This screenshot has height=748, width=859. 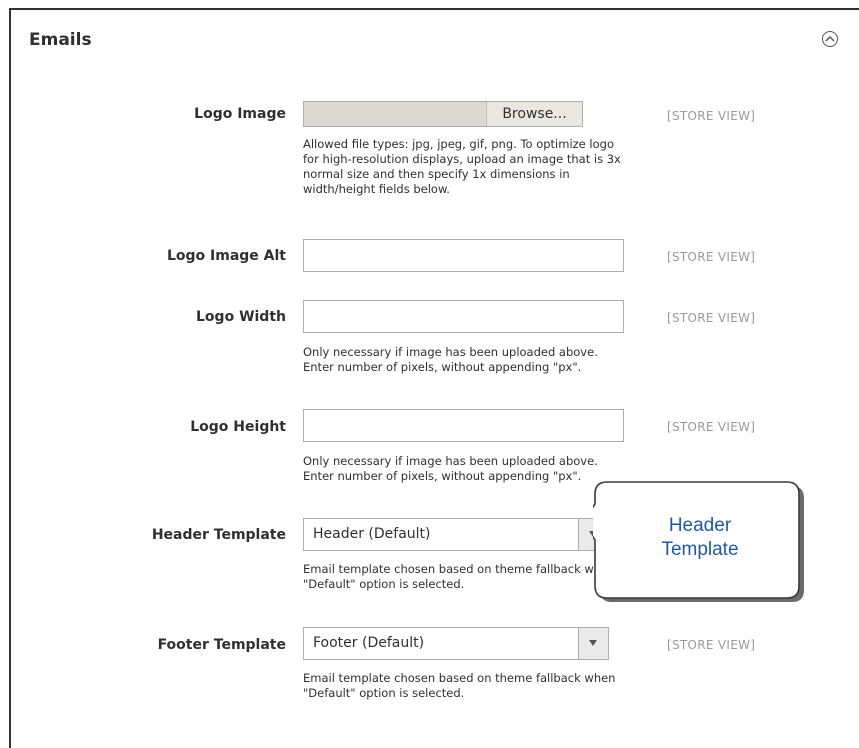 What do you see at coordinates (593, 643) in the screenshot?
I see `triangle-down-icon` at bounding box center [593, 643].